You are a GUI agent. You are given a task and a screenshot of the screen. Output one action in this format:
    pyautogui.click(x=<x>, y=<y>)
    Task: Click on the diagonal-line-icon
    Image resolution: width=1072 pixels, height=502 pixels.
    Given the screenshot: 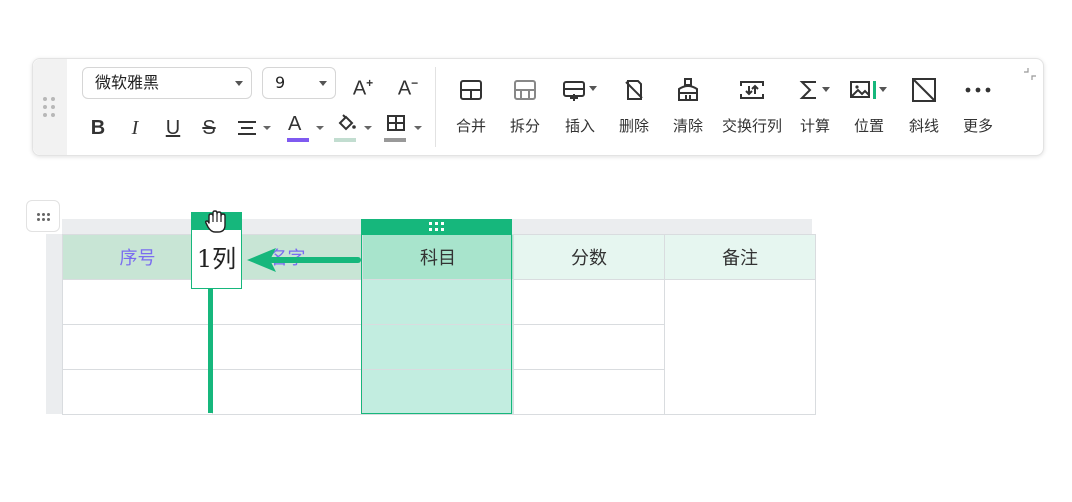 What is the action you would take?
    pyautogui.click(x=924, y=90)
    